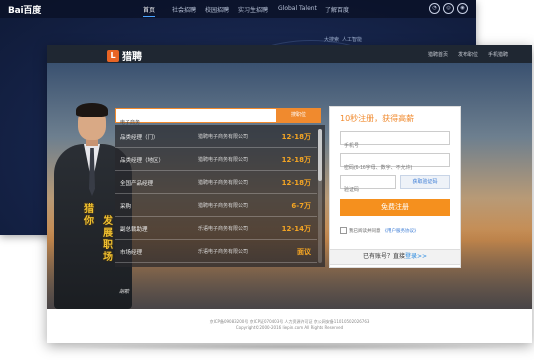 The image size is (534, 360). Describe the element at coordinates (365, 231) in the screenshot. I see `agree-text: 我已阅读并同意` at that location.